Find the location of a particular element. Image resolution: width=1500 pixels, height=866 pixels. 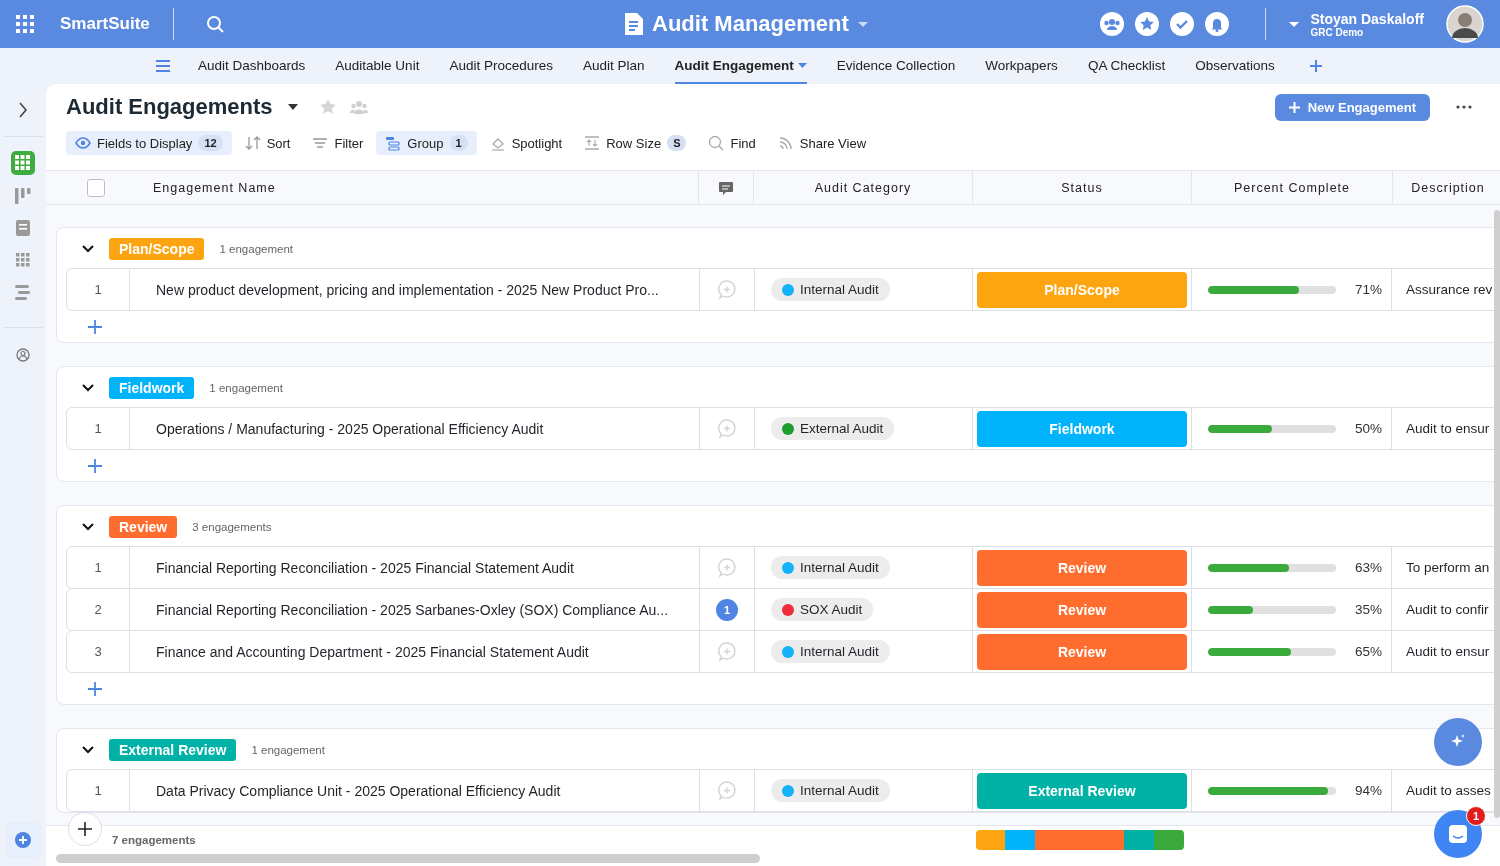

document-icon is located at coordinates (634, 24).